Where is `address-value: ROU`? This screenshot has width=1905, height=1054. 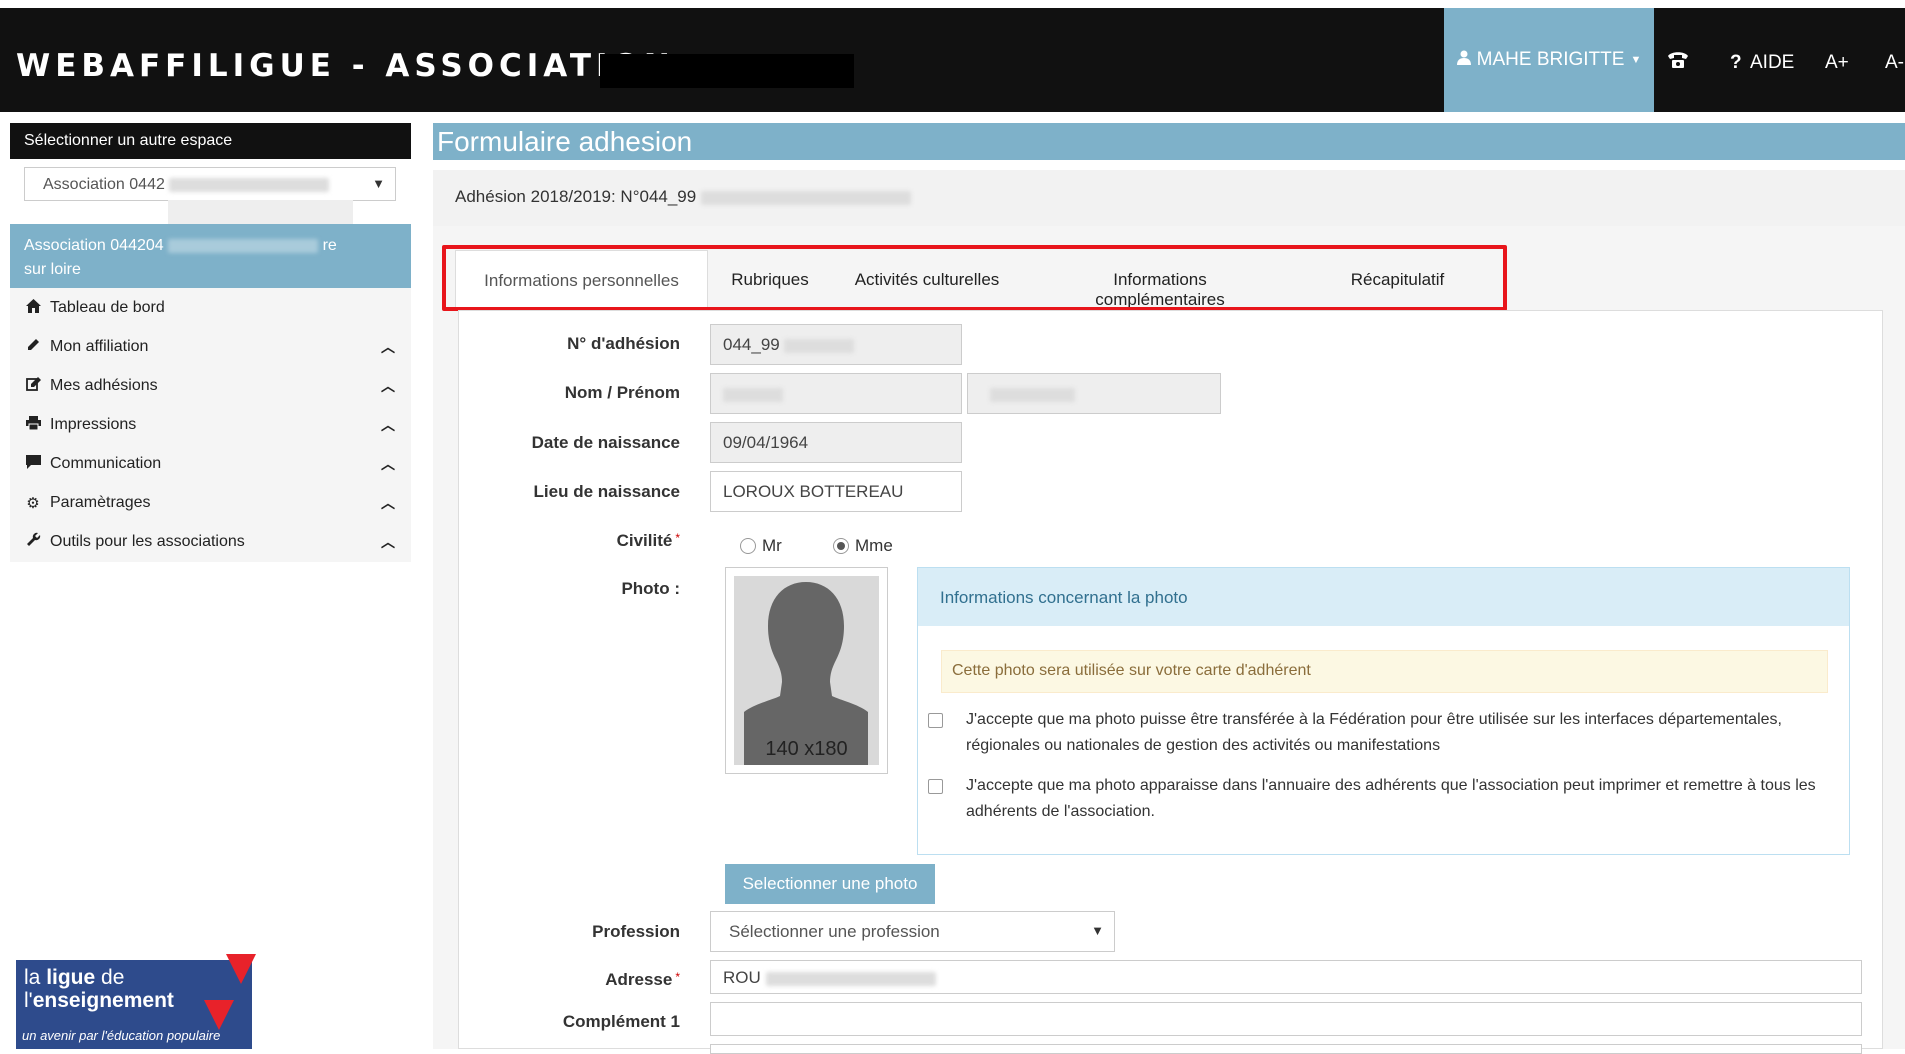
address-value: ROU is located at coordinates (742, 977).